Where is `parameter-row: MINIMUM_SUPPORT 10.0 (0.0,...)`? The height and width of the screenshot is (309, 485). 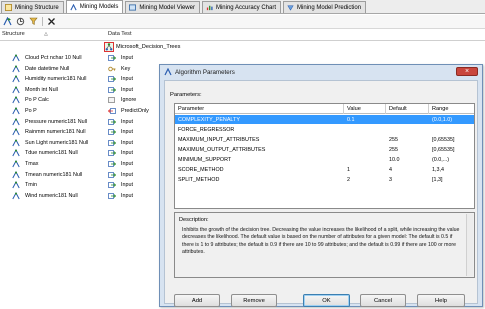
parameter-row: MINIMUM_SUPPORT 10.0 (0.0,...) is located at coordinates (324, 159).